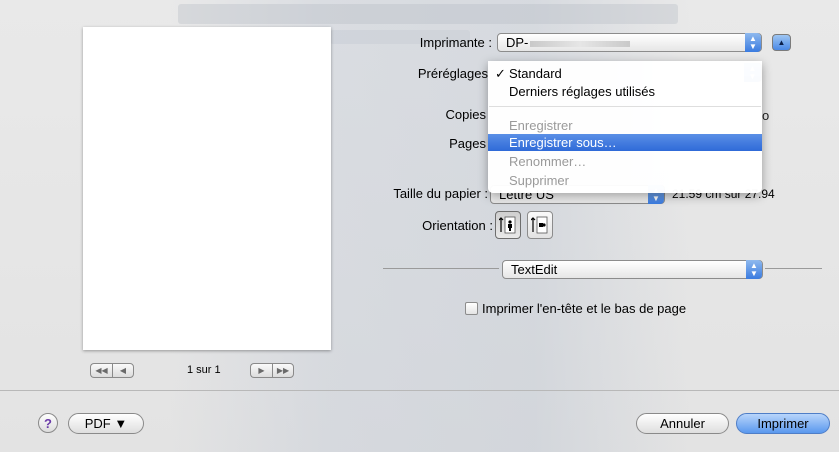  Describe the element at coordinates (632, 269) in the screenshot. I see `app-section-popup: TextEdit ▲ ▼` at that location.